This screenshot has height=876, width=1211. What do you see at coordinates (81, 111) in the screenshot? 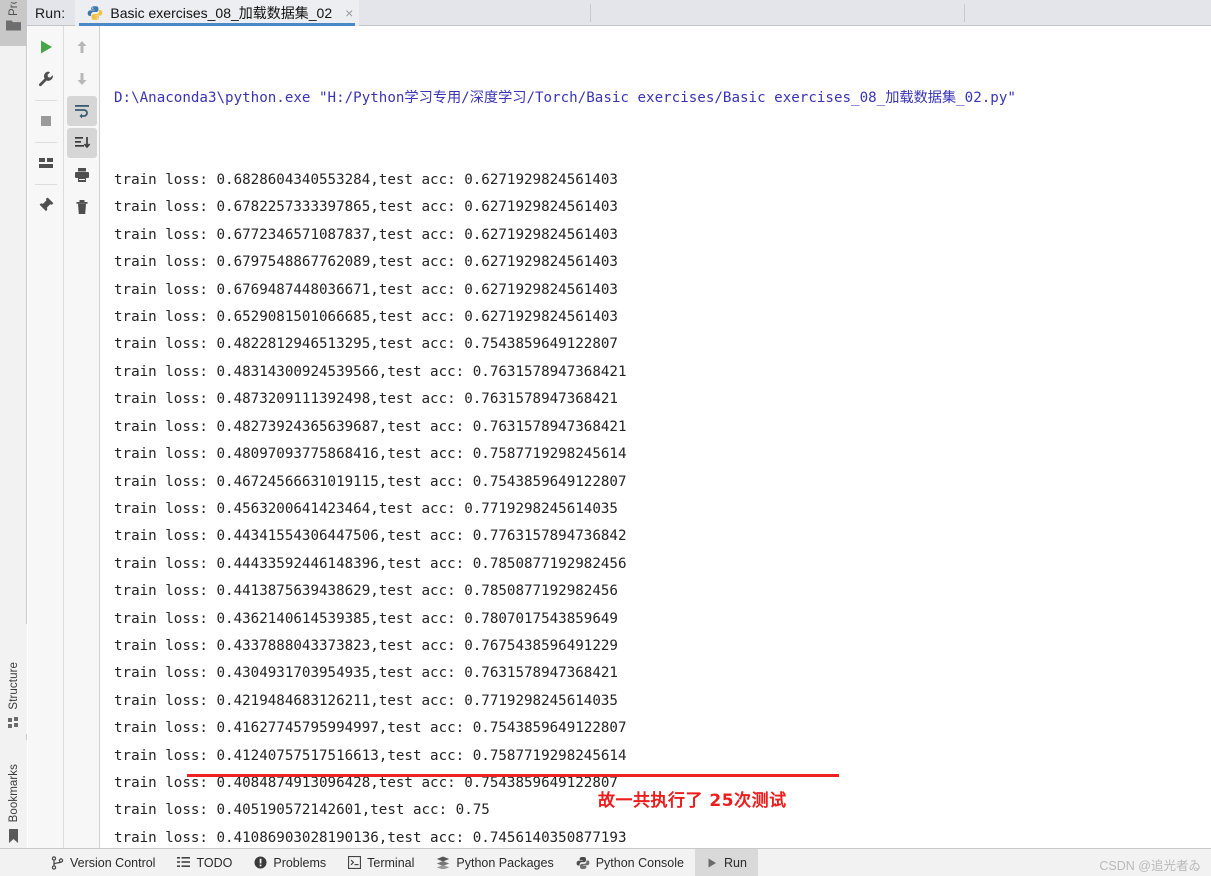
I see `soft-wrap-button` at bounding box center [81, 111].